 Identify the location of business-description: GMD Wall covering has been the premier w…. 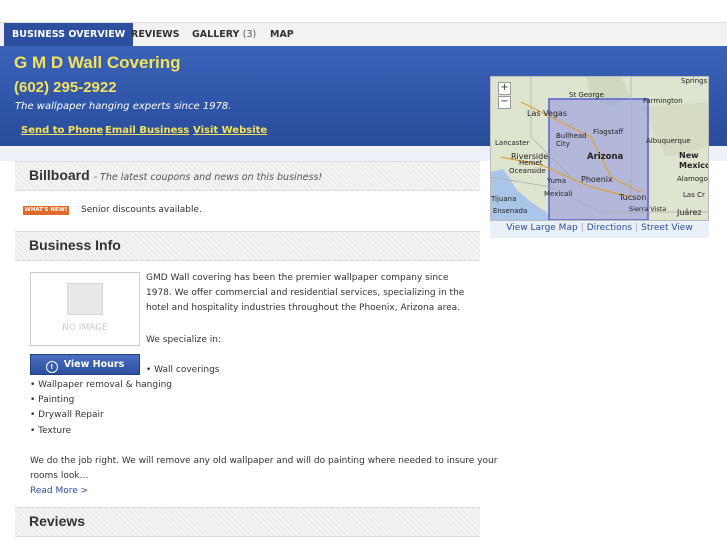
(305, 293).